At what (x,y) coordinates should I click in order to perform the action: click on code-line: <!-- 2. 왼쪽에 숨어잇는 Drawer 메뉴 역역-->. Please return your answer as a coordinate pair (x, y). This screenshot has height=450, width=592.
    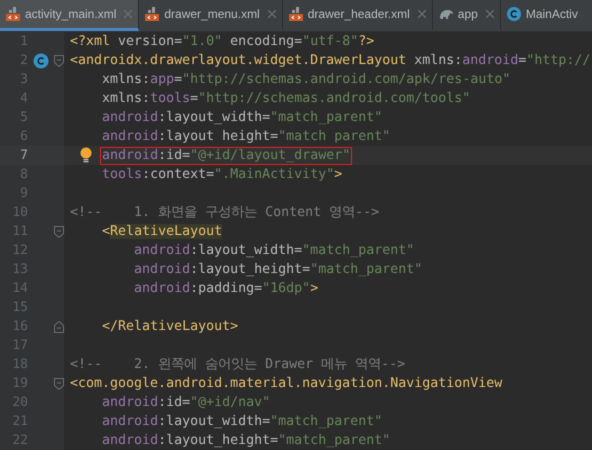
    Looking at the image, I should click on (237, 365).